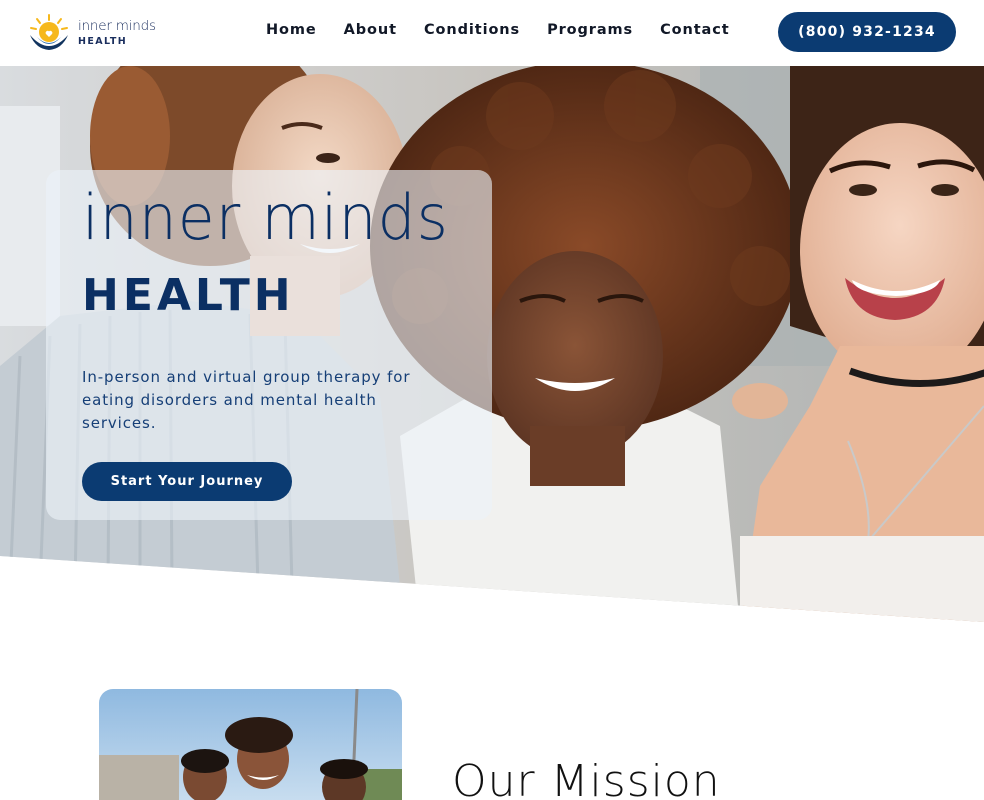 The width and height of the screenshot is (984, 800). Describe the element at coordinates (250, 744) in the screenshot. I see `mission-photo` at that location.